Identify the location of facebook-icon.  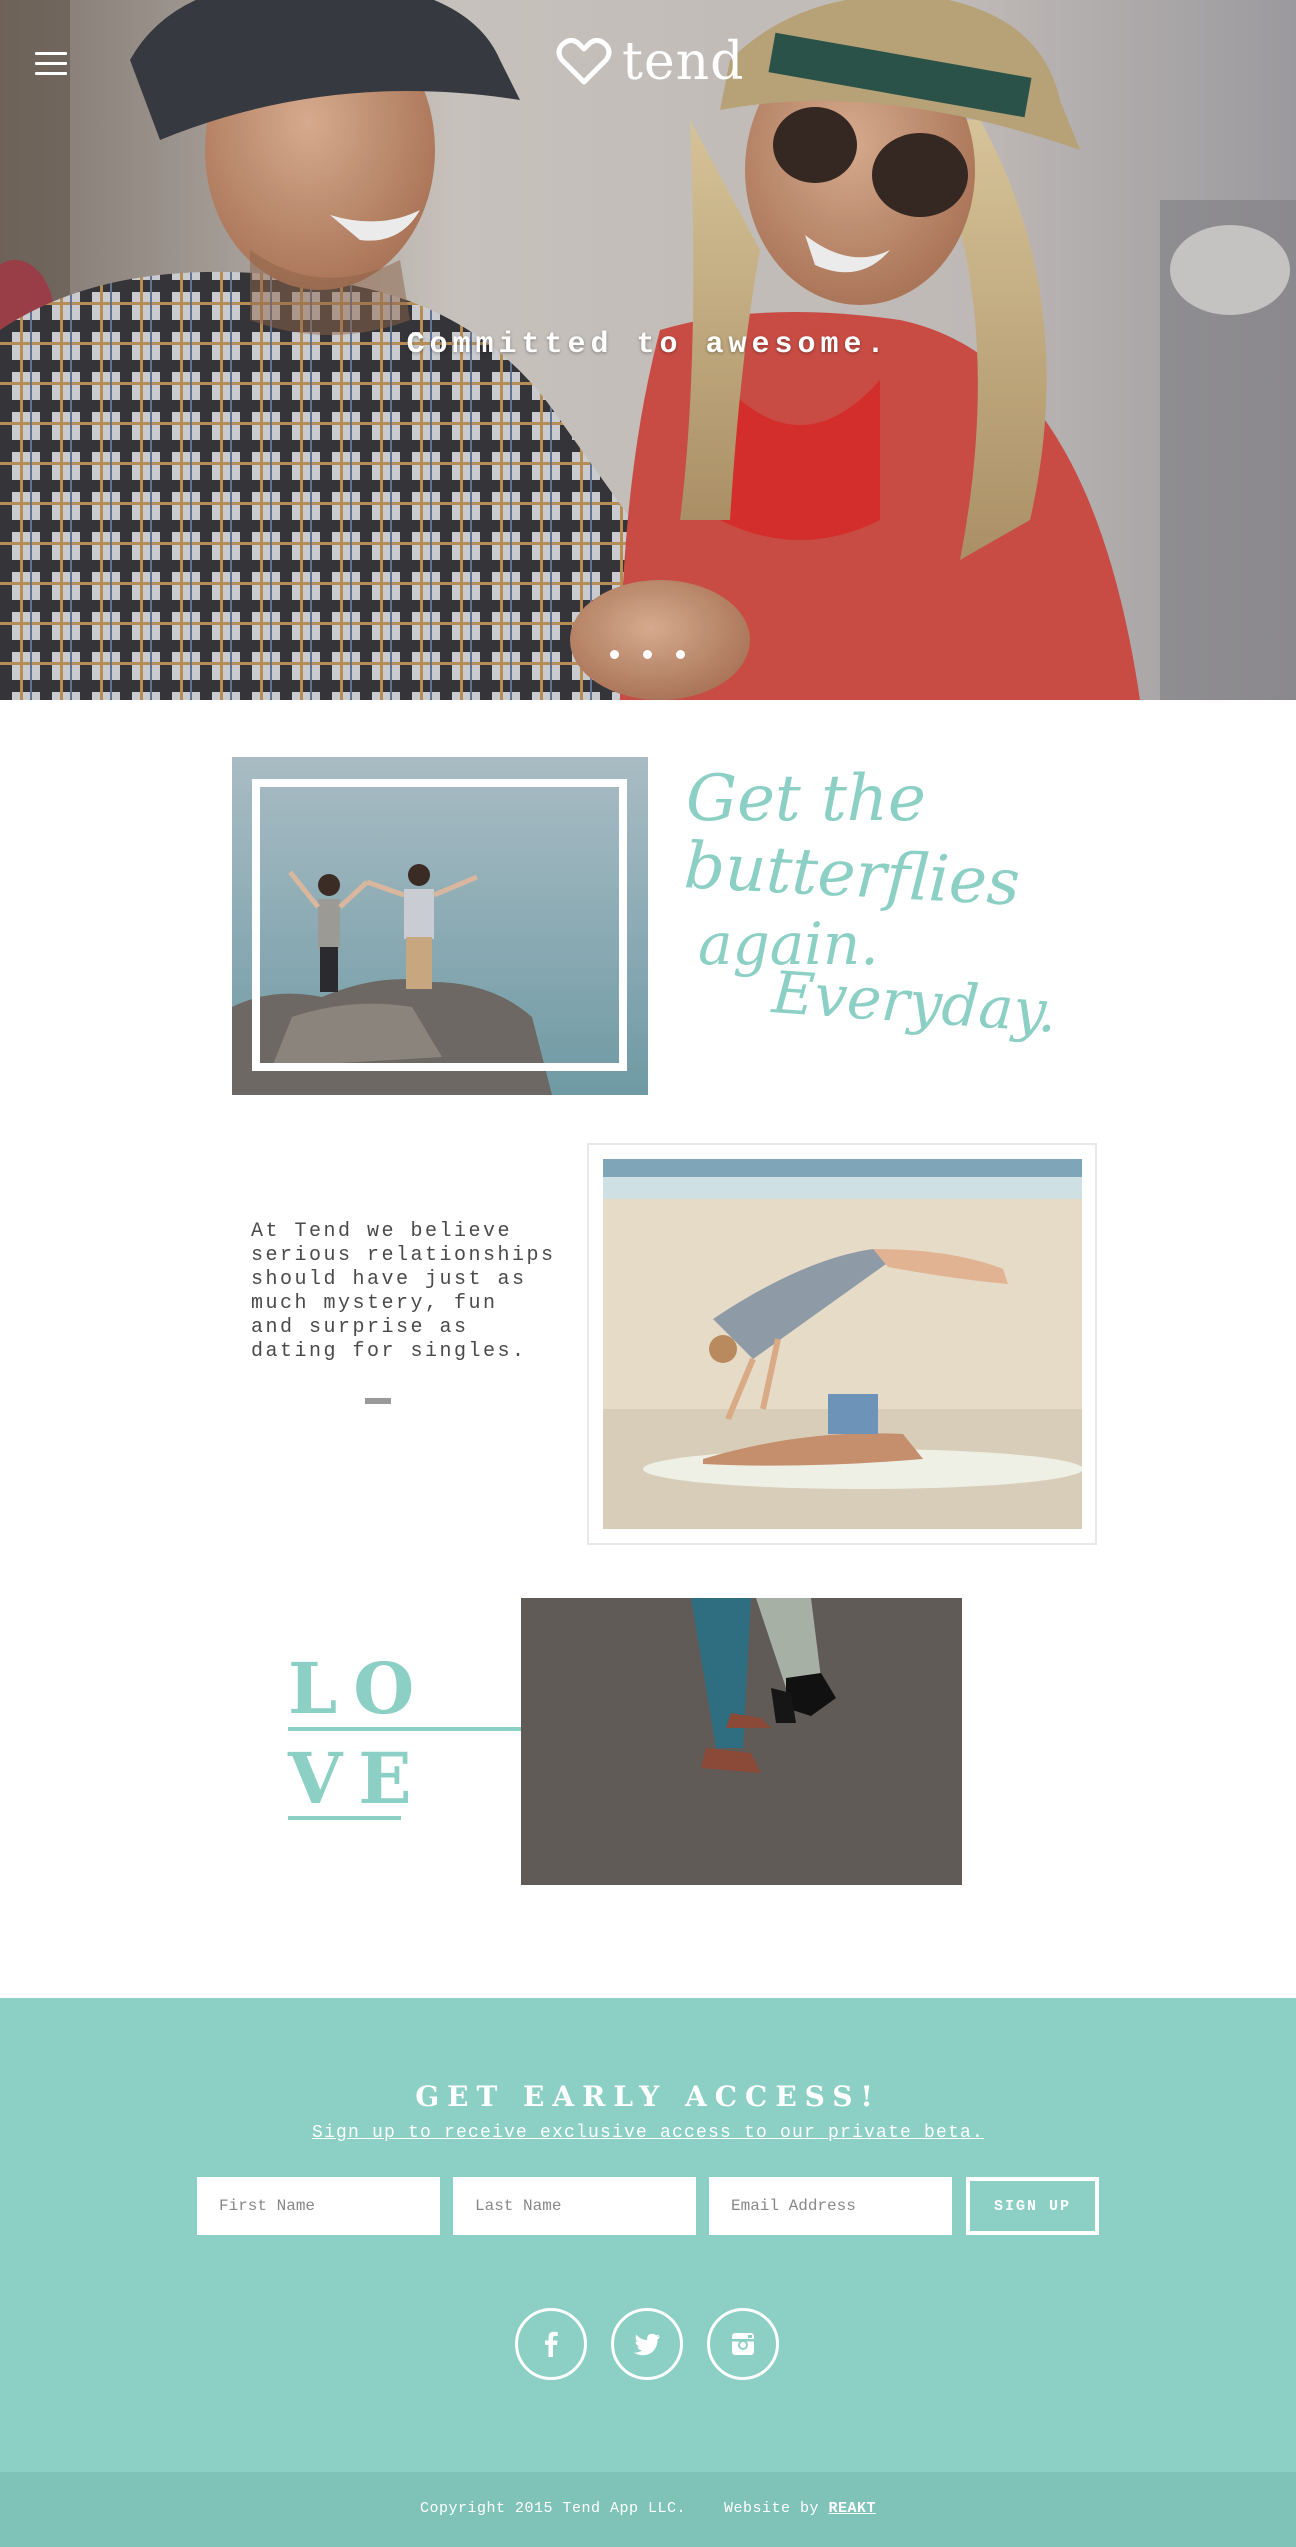
(551, 2344).